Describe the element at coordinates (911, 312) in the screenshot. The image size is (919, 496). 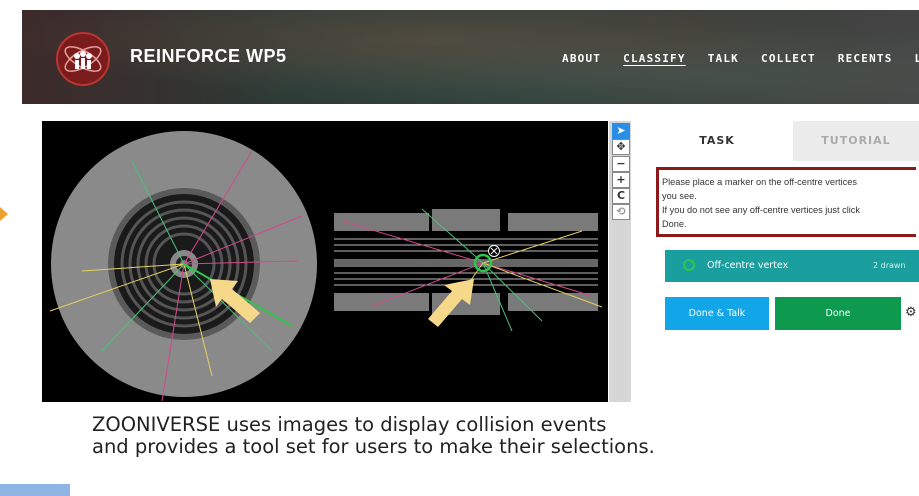
I see `gear-icon: ⚙` at that location.